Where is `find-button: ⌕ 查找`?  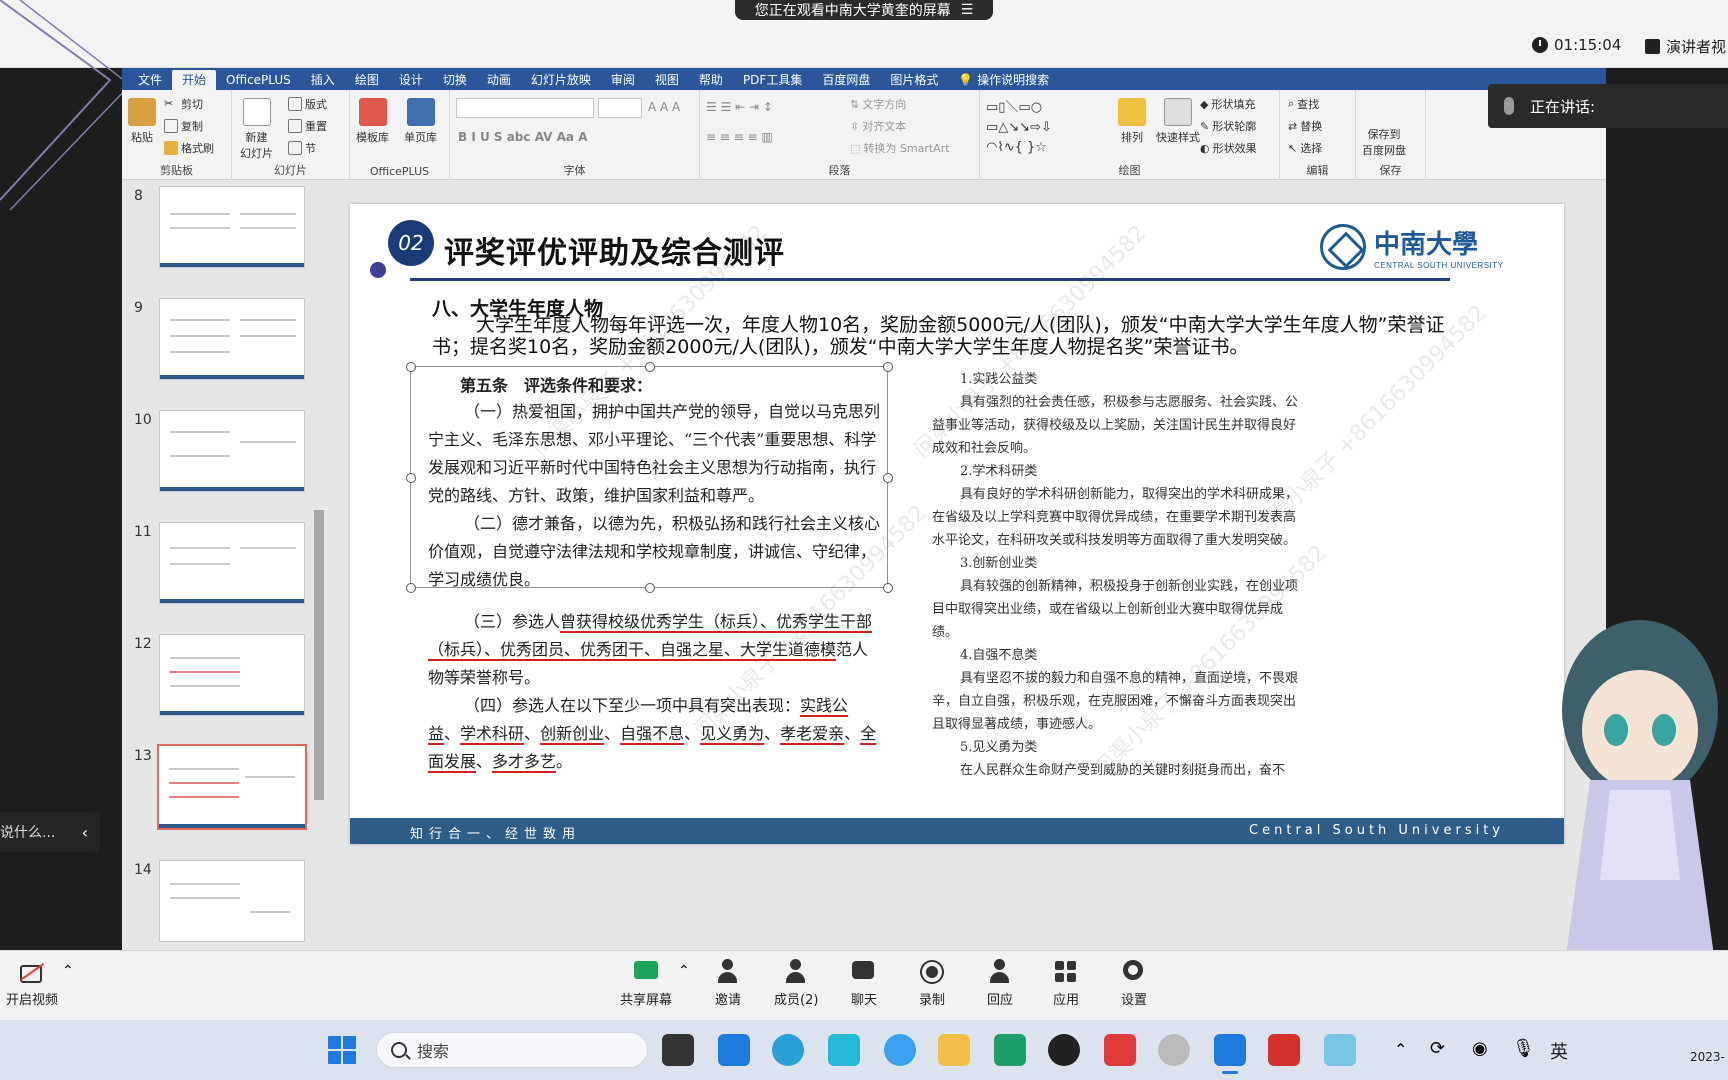 find-button: ⌕ 查找 is located at coordinates (1303, 104).